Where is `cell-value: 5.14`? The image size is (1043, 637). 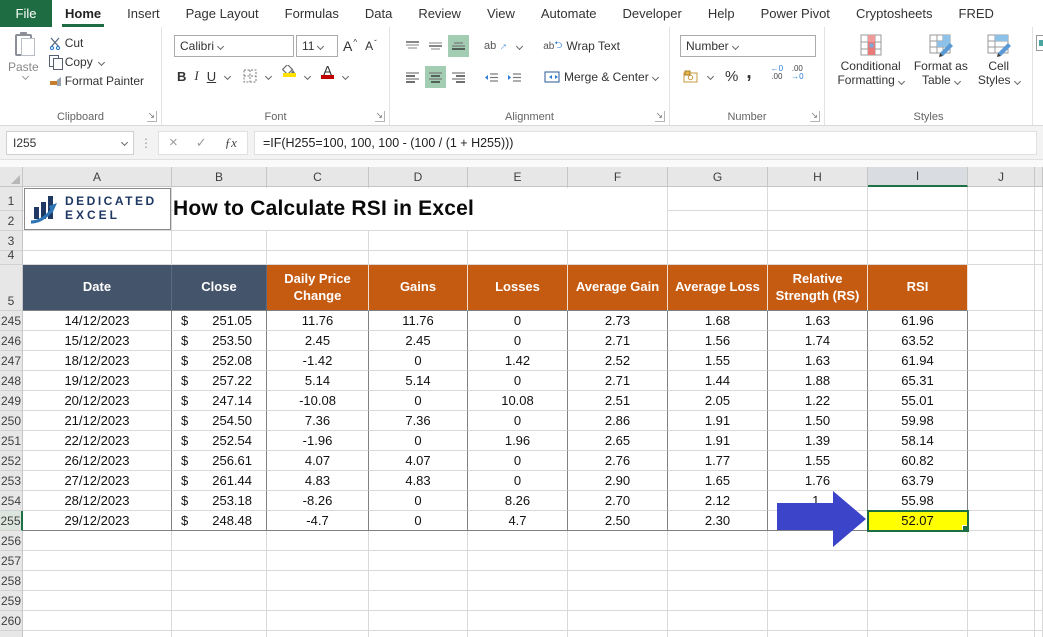
cell-value: 5.14 is located at coordinates (318, 381).